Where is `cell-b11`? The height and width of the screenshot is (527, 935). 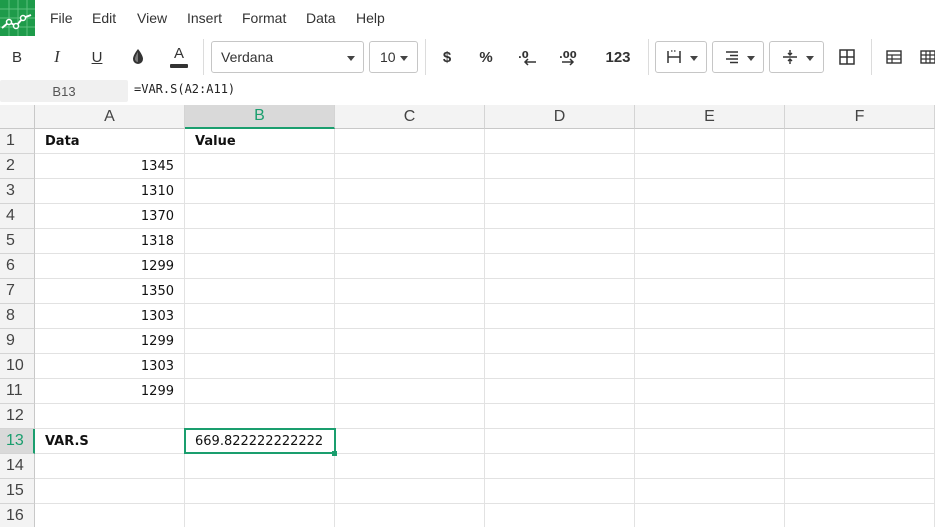 cell-b11 is located at coordinates (260, 391).